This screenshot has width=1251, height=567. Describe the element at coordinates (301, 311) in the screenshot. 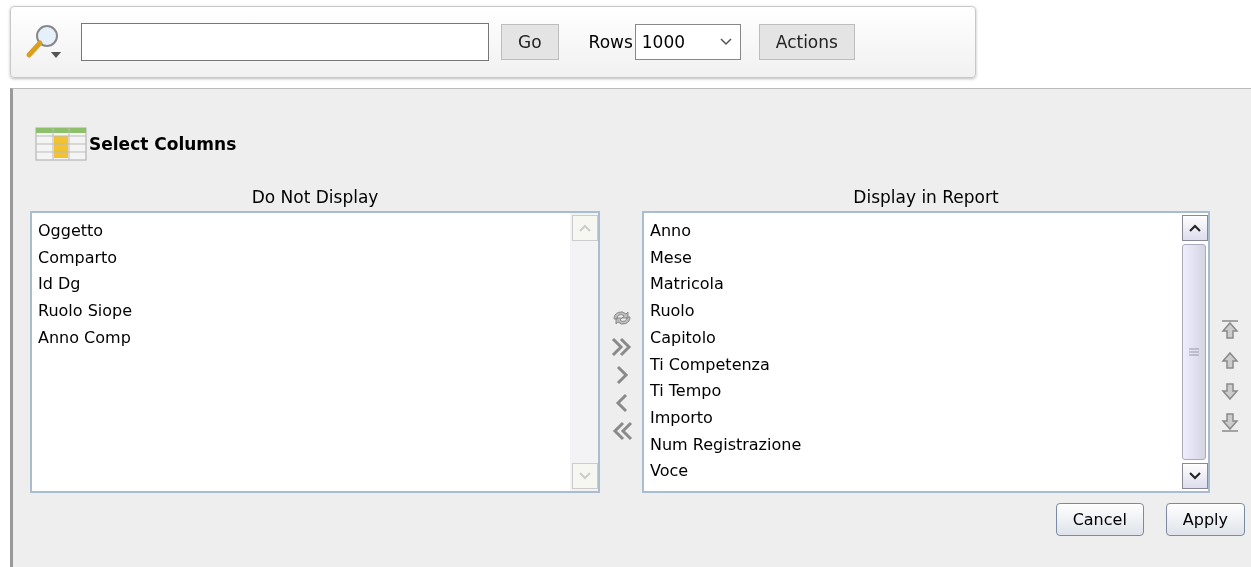

I see `list-item: Ruolo Siope` at that location.